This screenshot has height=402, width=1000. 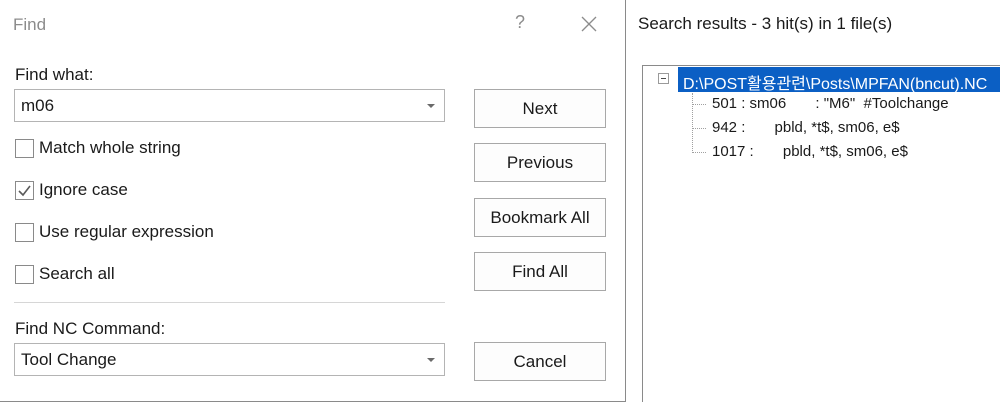 I want to click on help-button: ?, so click(x=520, y=24).